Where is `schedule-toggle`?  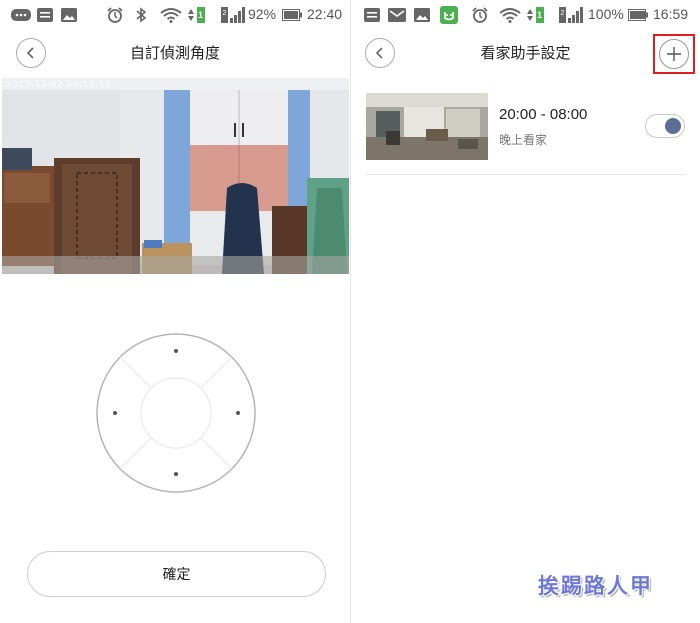 schedule-toggle is located at coordinates (665, 126).